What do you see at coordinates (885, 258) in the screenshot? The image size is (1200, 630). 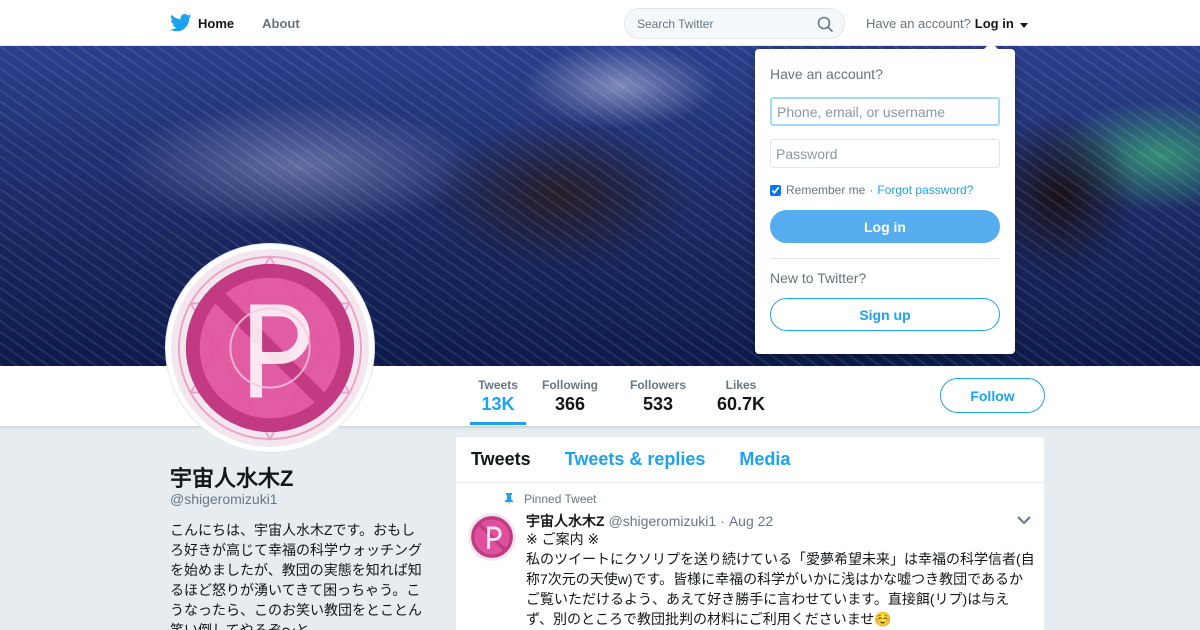 I see `dropdown-divider` at bounding box center [885, 258].